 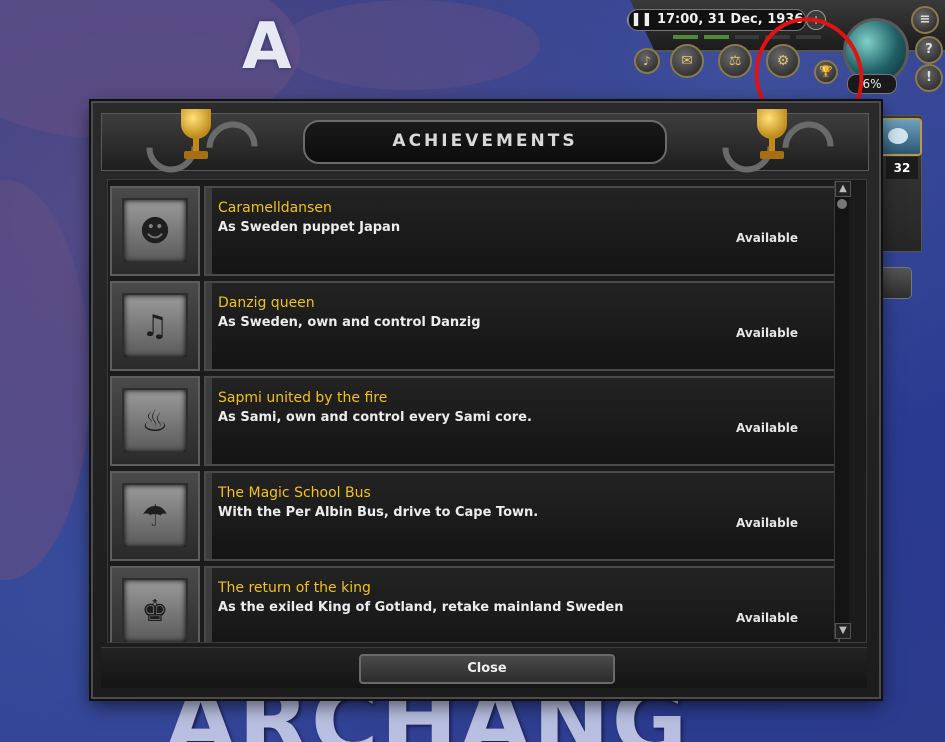 I want to click on scroll-thumb, so click(x=842, y=204).